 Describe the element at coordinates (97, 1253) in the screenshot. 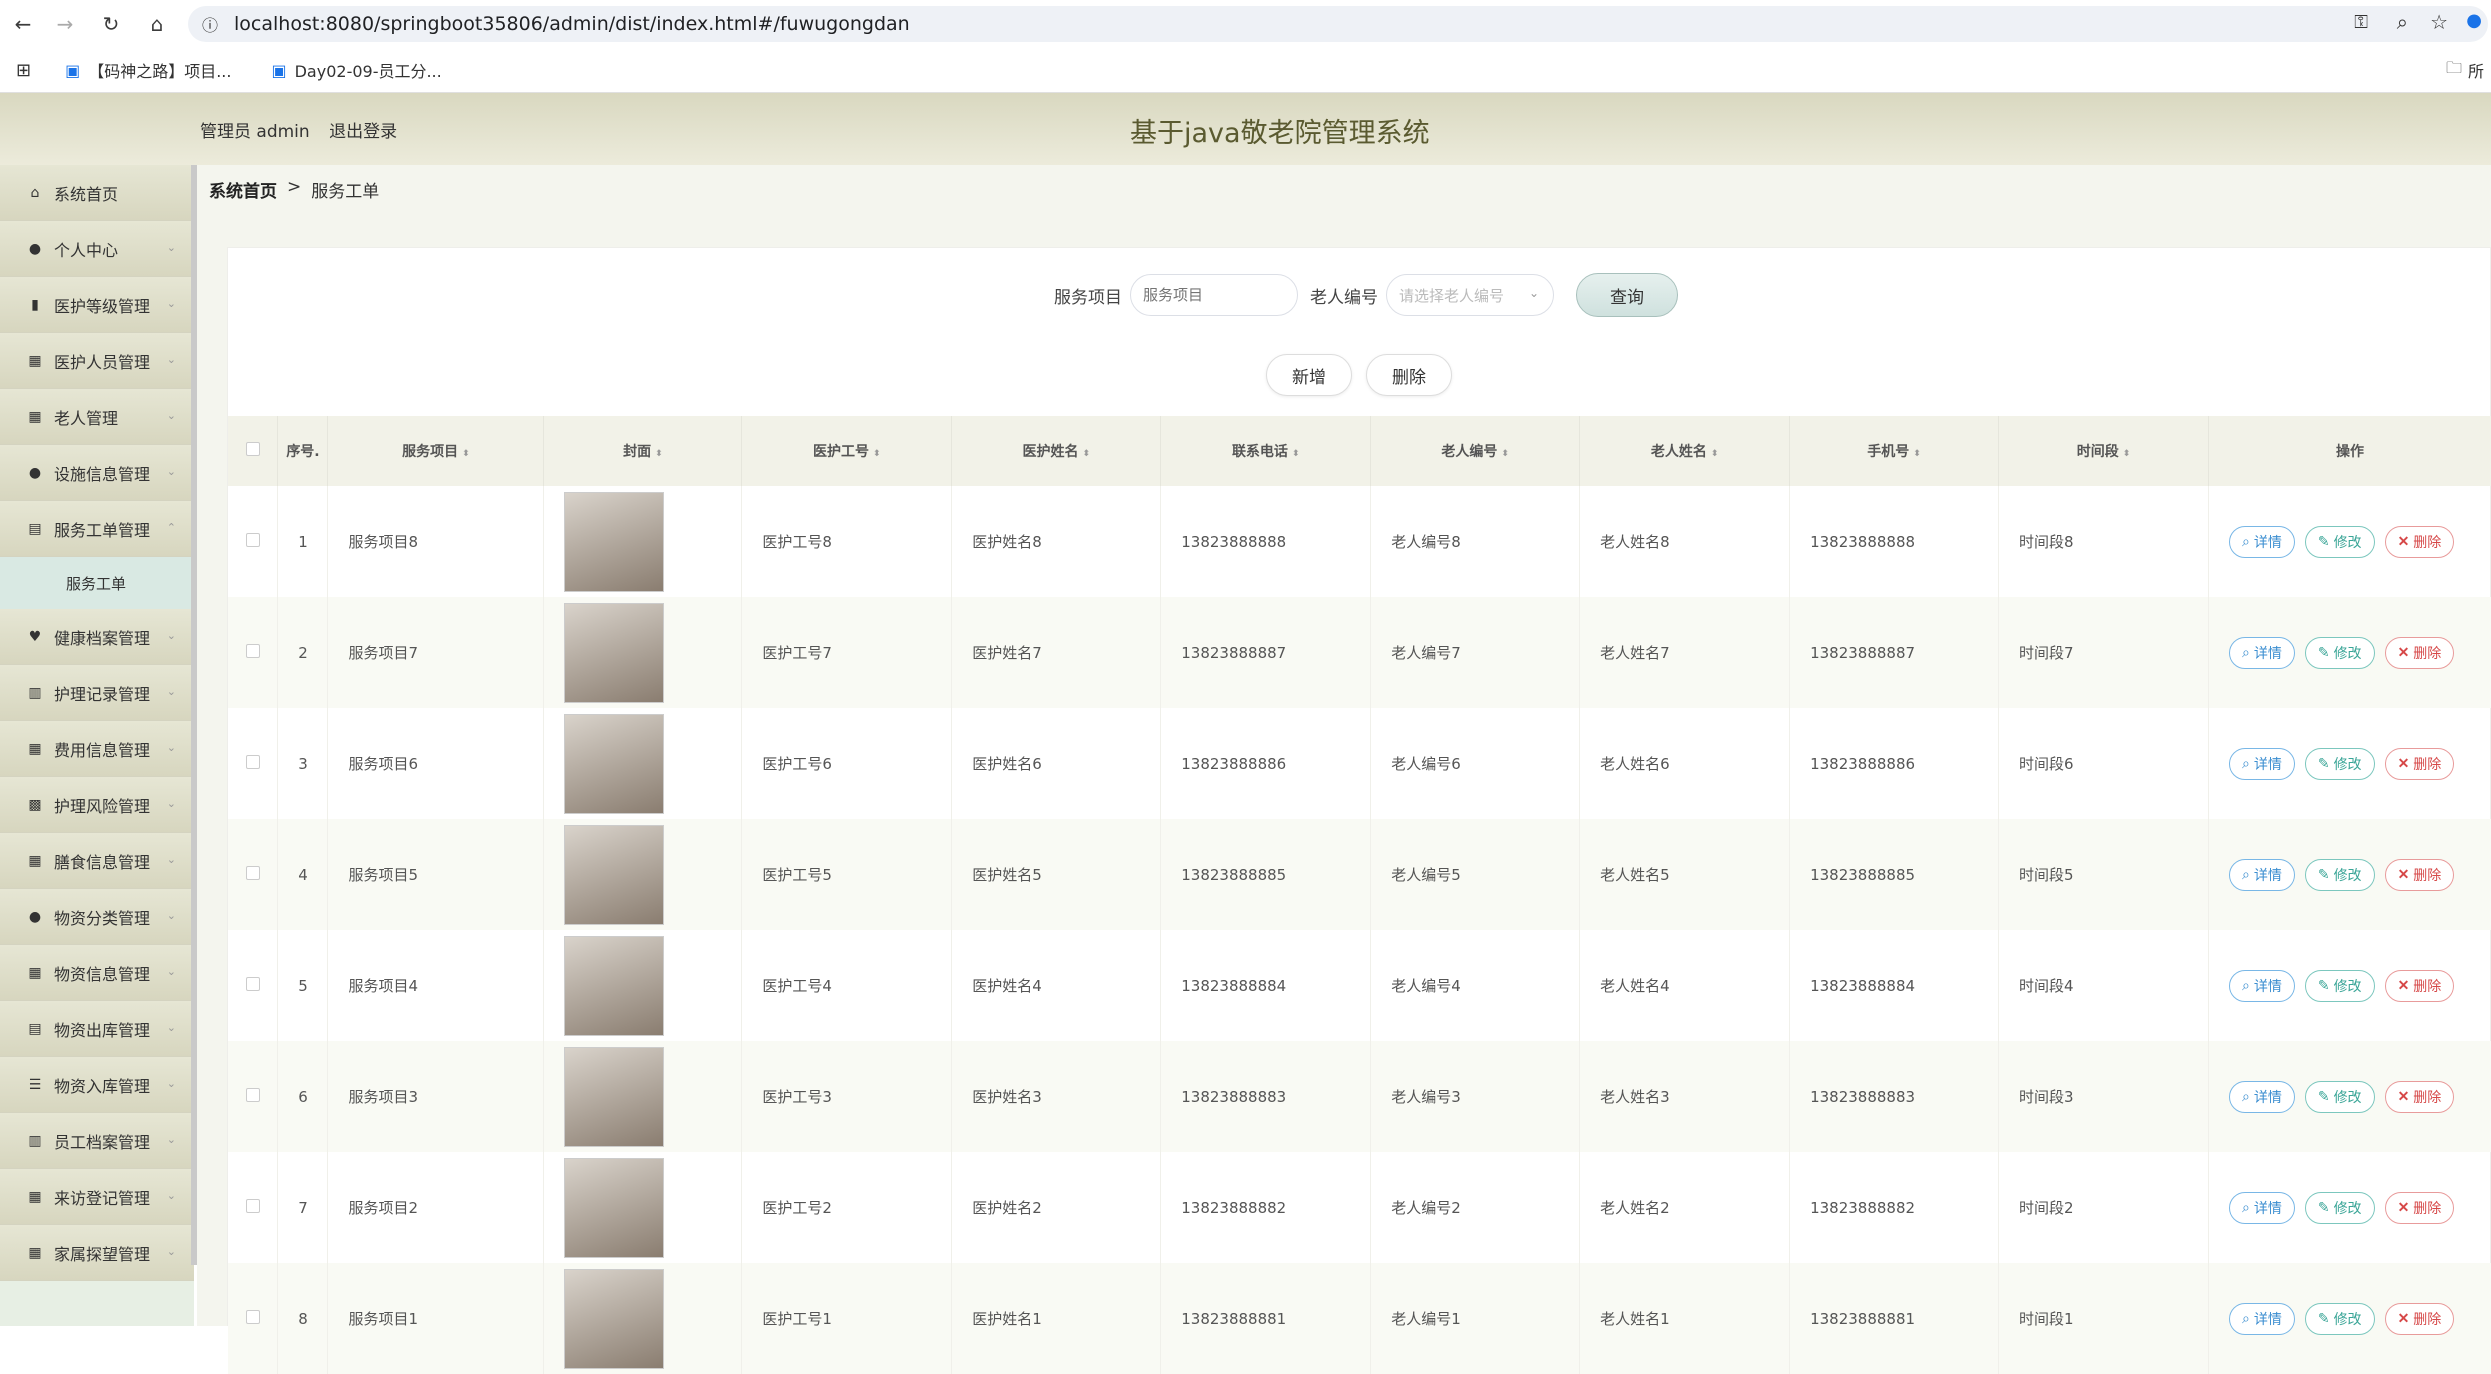

I see `sidebar-item-family-visit: ▦ 家属探望管理 ⌄` at that location.